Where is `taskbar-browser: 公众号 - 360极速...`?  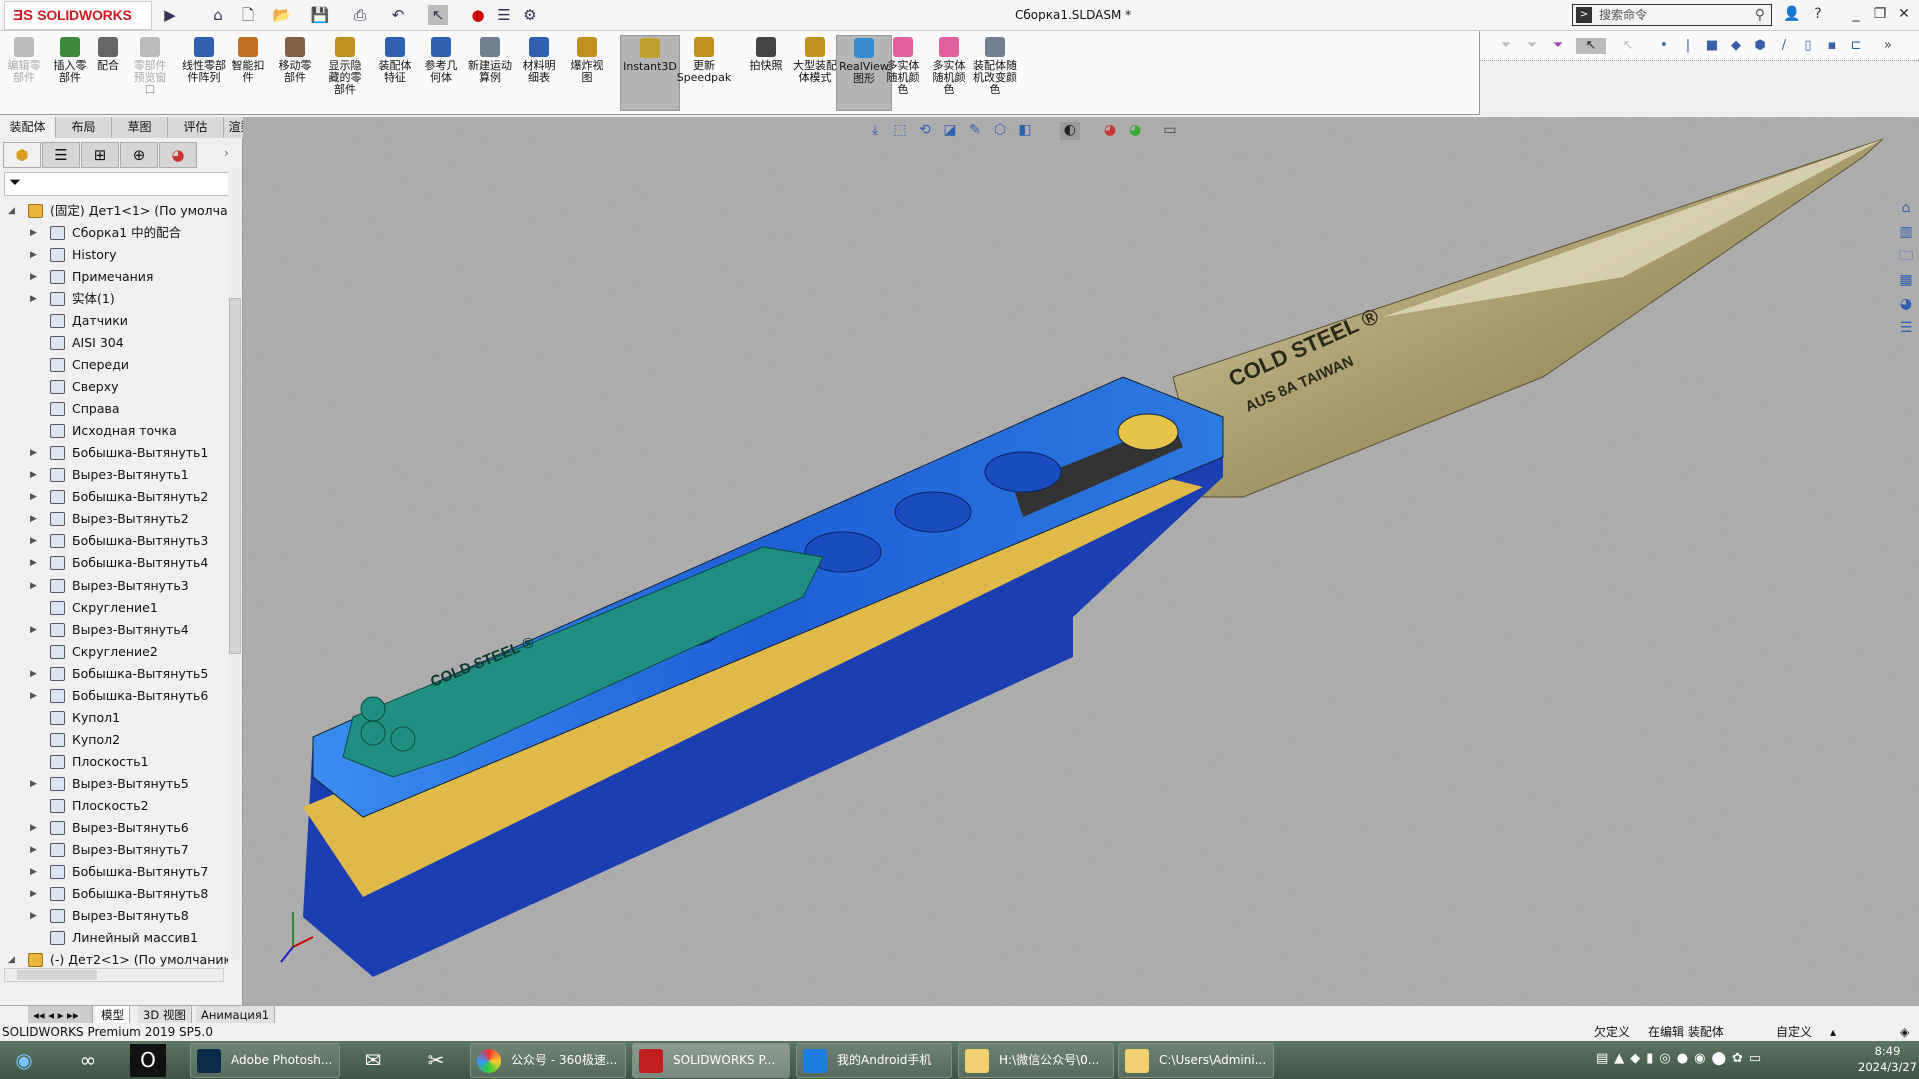 taskbar-browser: 公众号 - 360极速... is located at coordinates (548, 1060).